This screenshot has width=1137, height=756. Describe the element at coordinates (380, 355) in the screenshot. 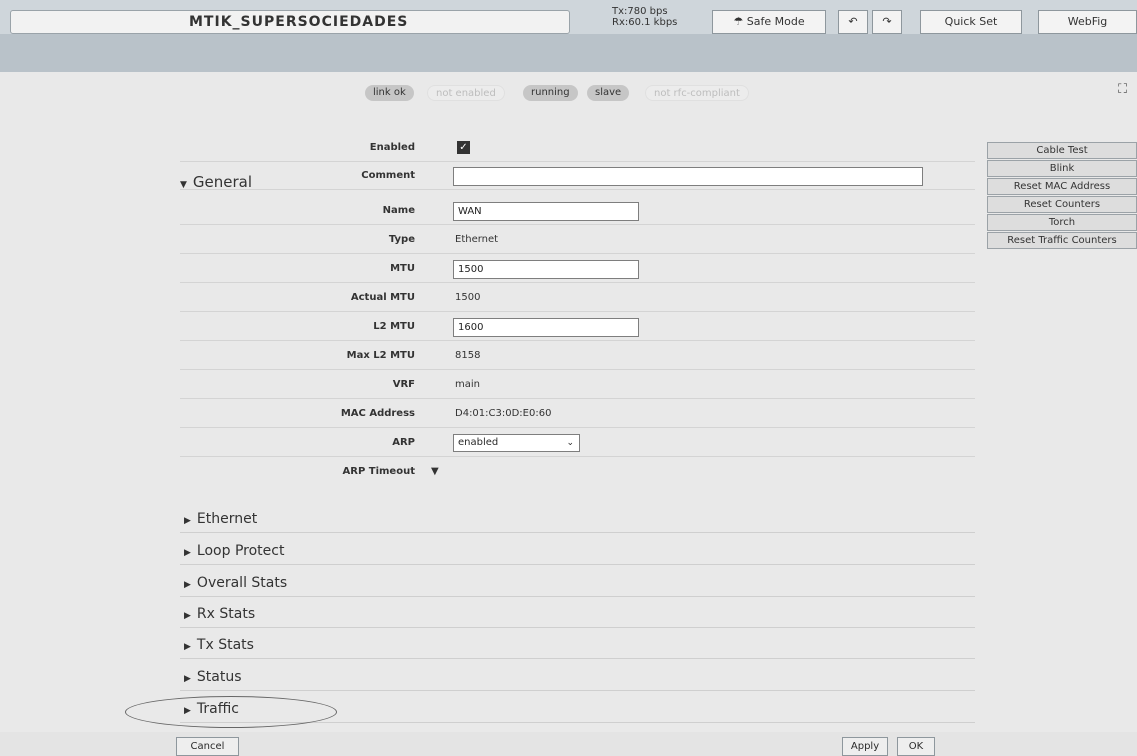

I see `max-l2-mtu-label: Max L2 MTU` at that location.